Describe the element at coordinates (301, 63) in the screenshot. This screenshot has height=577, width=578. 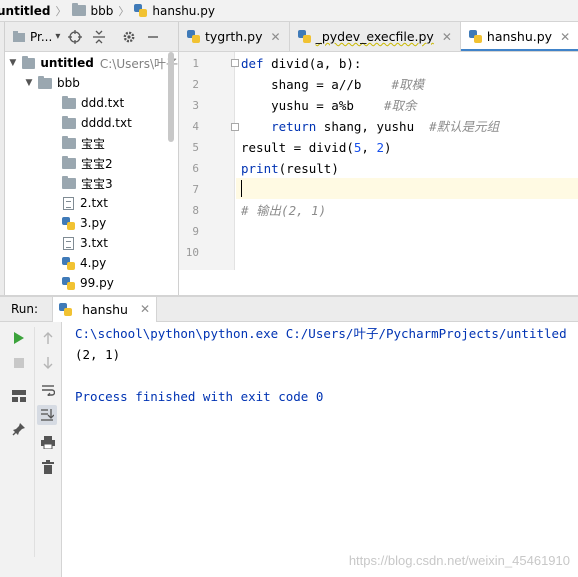
I see `code-line-1: def divid(a, b):` at that location.